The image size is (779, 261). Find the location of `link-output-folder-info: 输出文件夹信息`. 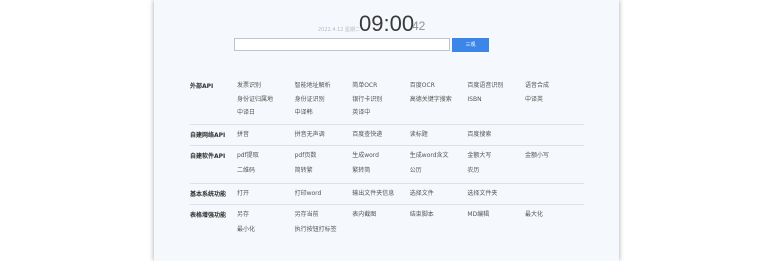

link-output-folder-info: 输出文件夹信息 is located at coordinates (381, 193).